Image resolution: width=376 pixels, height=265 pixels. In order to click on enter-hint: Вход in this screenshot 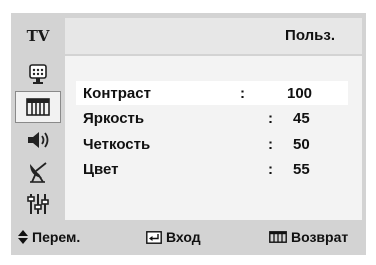, I will do `click(173, 237)`.